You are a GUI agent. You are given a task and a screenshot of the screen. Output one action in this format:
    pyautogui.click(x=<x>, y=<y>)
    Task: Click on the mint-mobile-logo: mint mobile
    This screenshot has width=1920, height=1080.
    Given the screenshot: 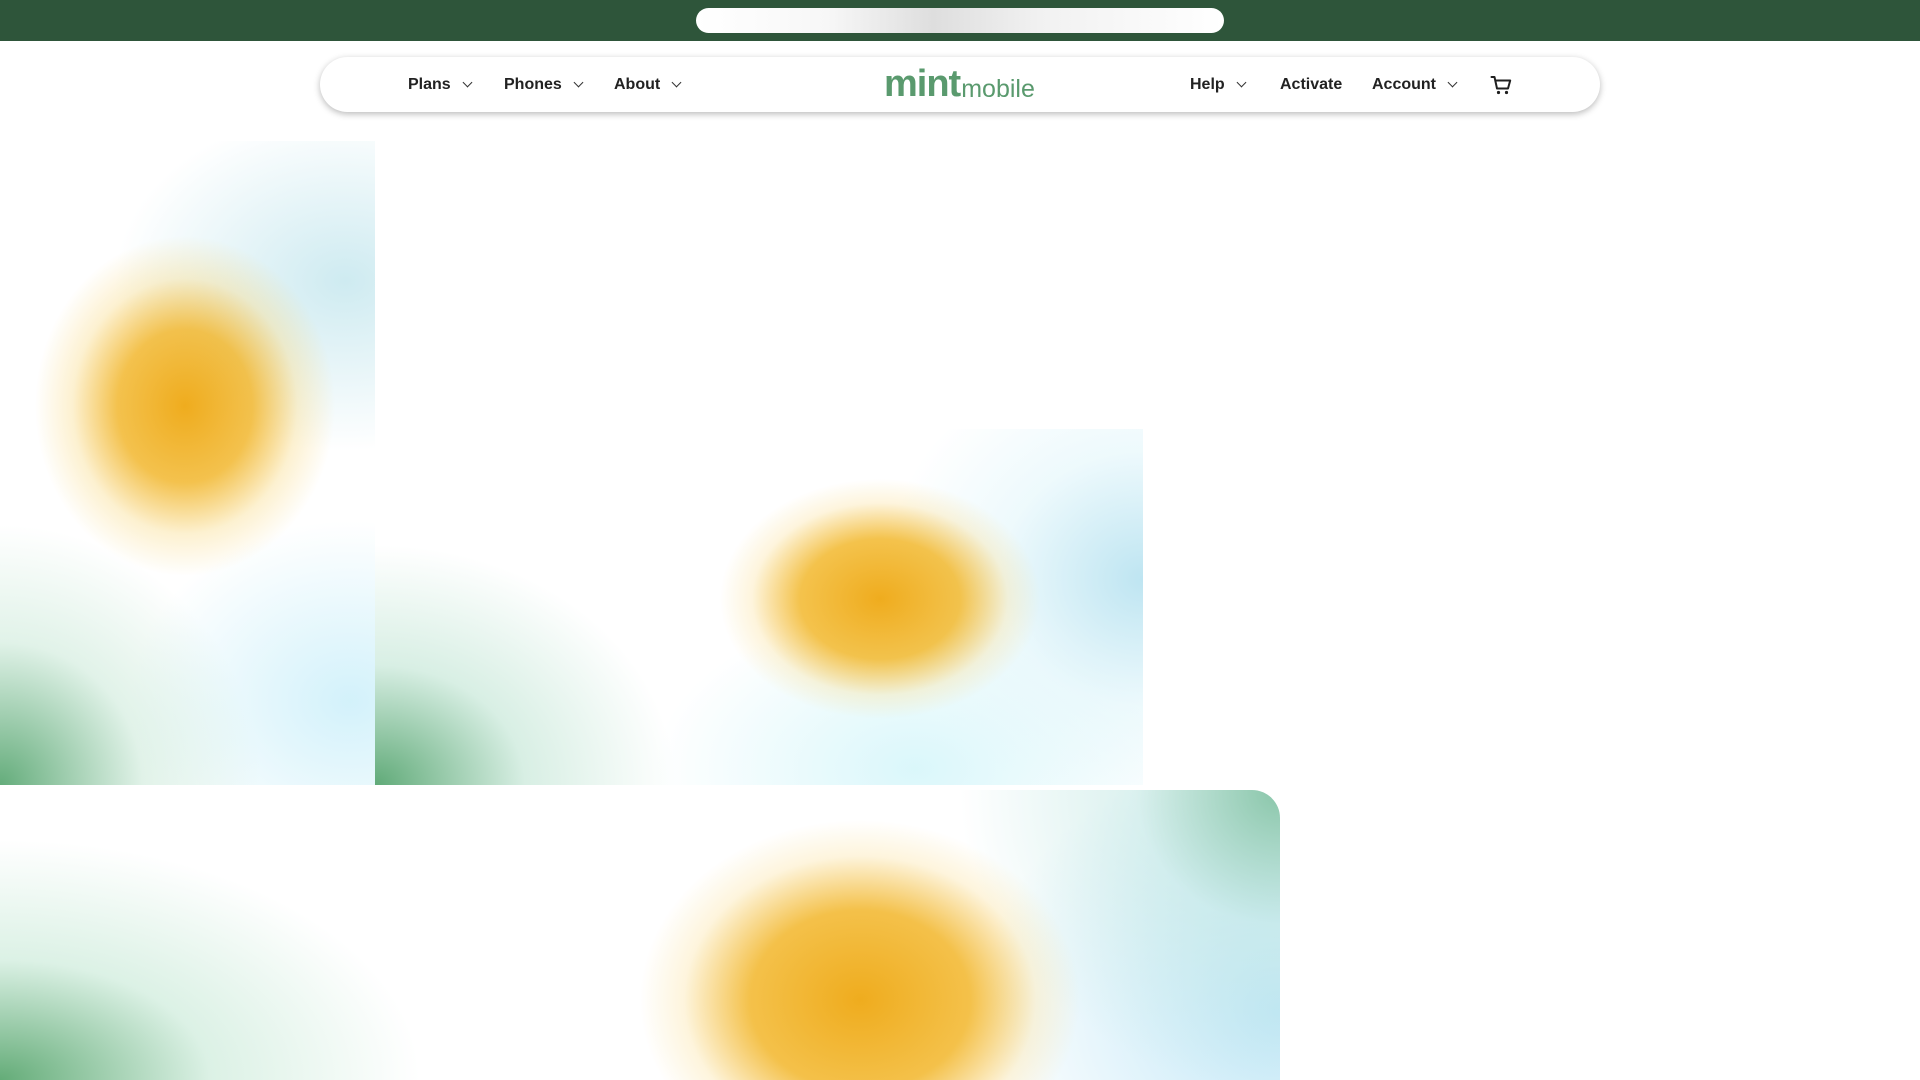 What is the action you would take?
    pyautogui.click(x=959, y=84)
    